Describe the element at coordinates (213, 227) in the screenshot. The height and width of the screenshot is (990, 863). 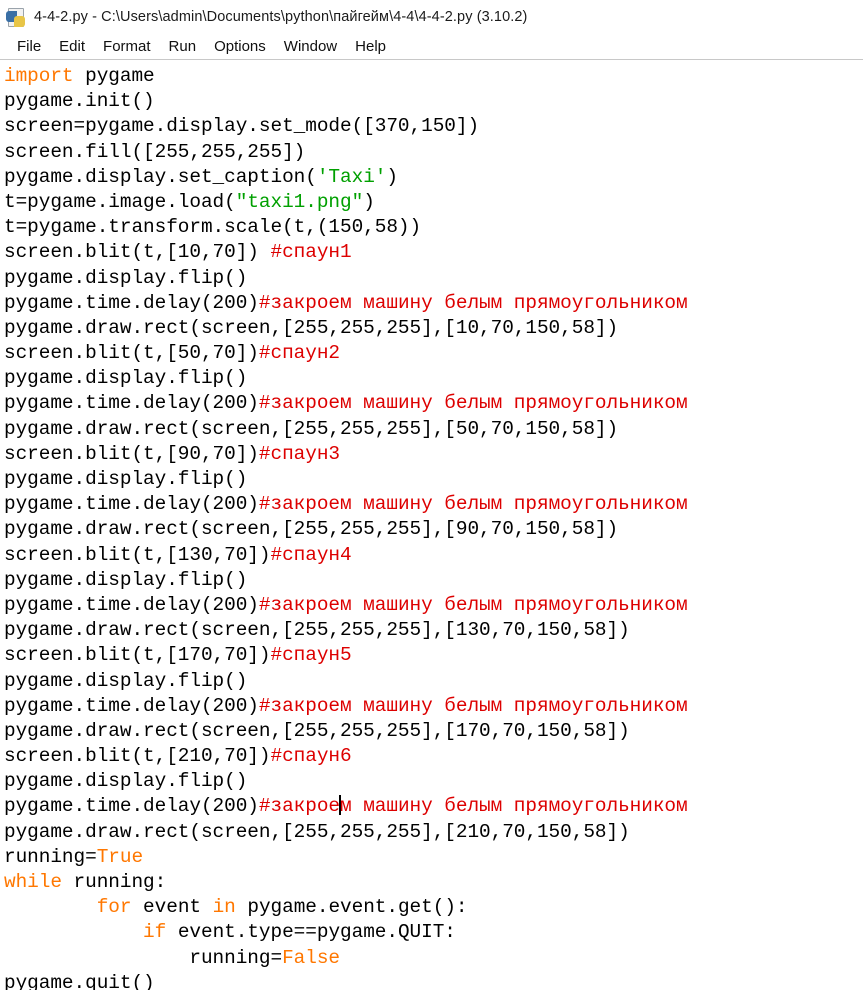
I see `code-token-plain: t=pygame.transform.scale(t,(150,58))` at that location.